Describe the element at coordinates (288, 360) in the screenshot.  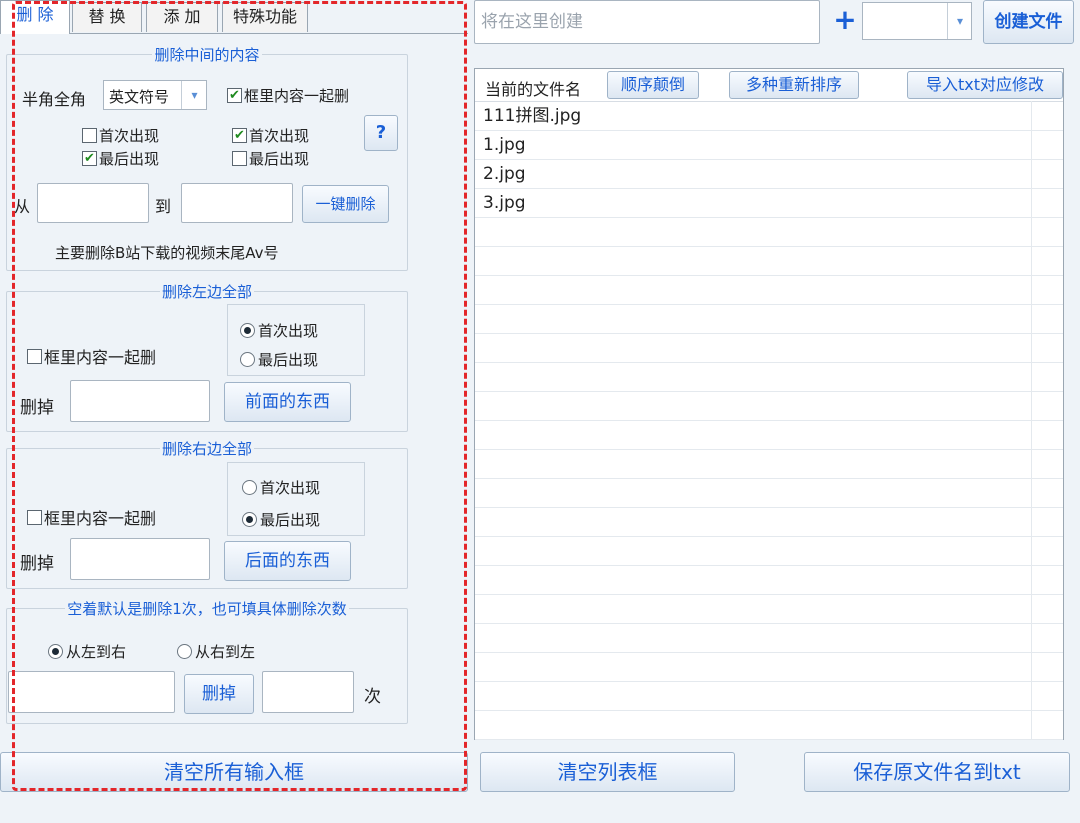
I see `left-last-radio-label: 最后出现` at that location.